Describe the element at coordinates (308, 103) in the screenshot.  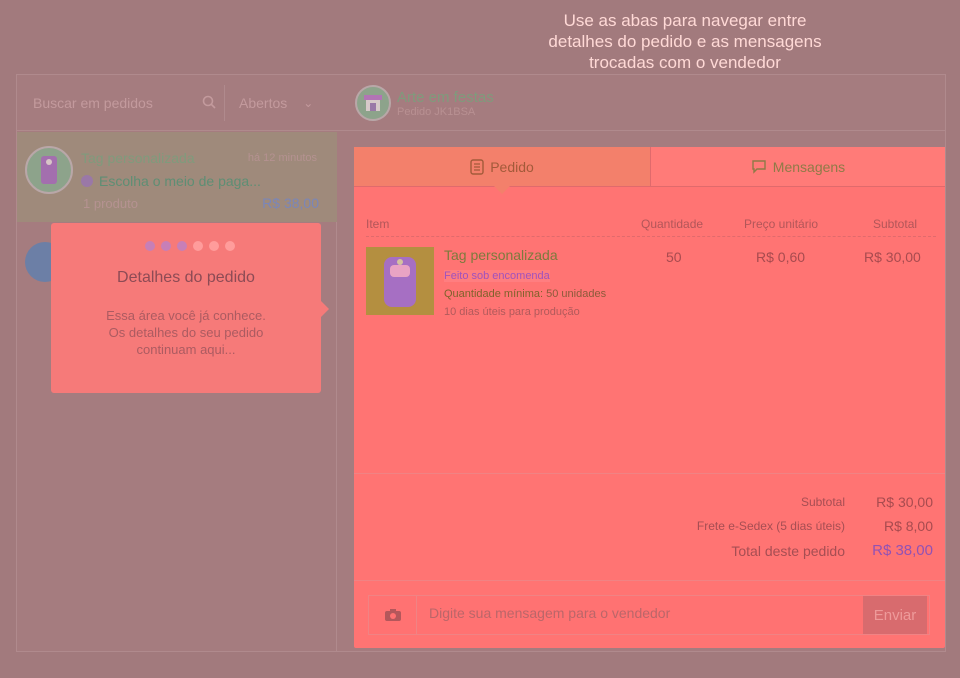
I see `chevron-down-icon: ⌄` at that location.